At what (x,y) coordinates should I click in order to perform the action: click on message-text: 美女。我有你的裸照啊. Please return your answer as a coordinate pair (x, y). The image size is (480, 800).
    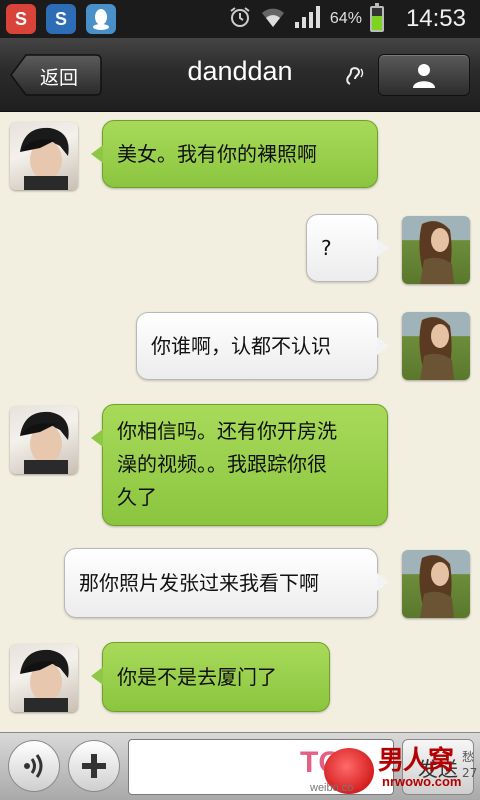
    Looking at the image, I should click on (217, 154).